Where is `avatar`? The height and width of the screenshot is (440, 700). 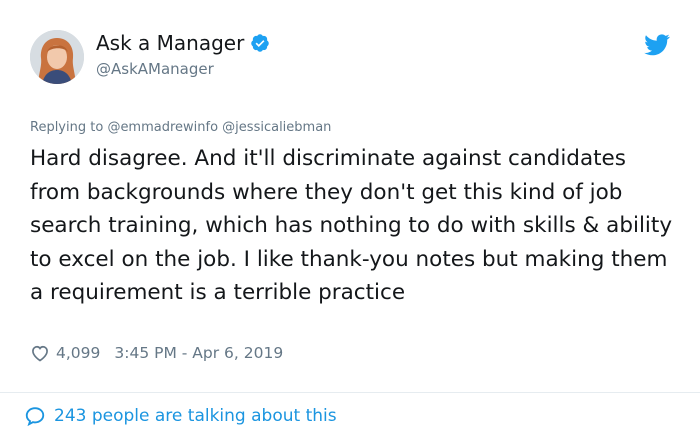
avatar is located at coordinates (57, 57).